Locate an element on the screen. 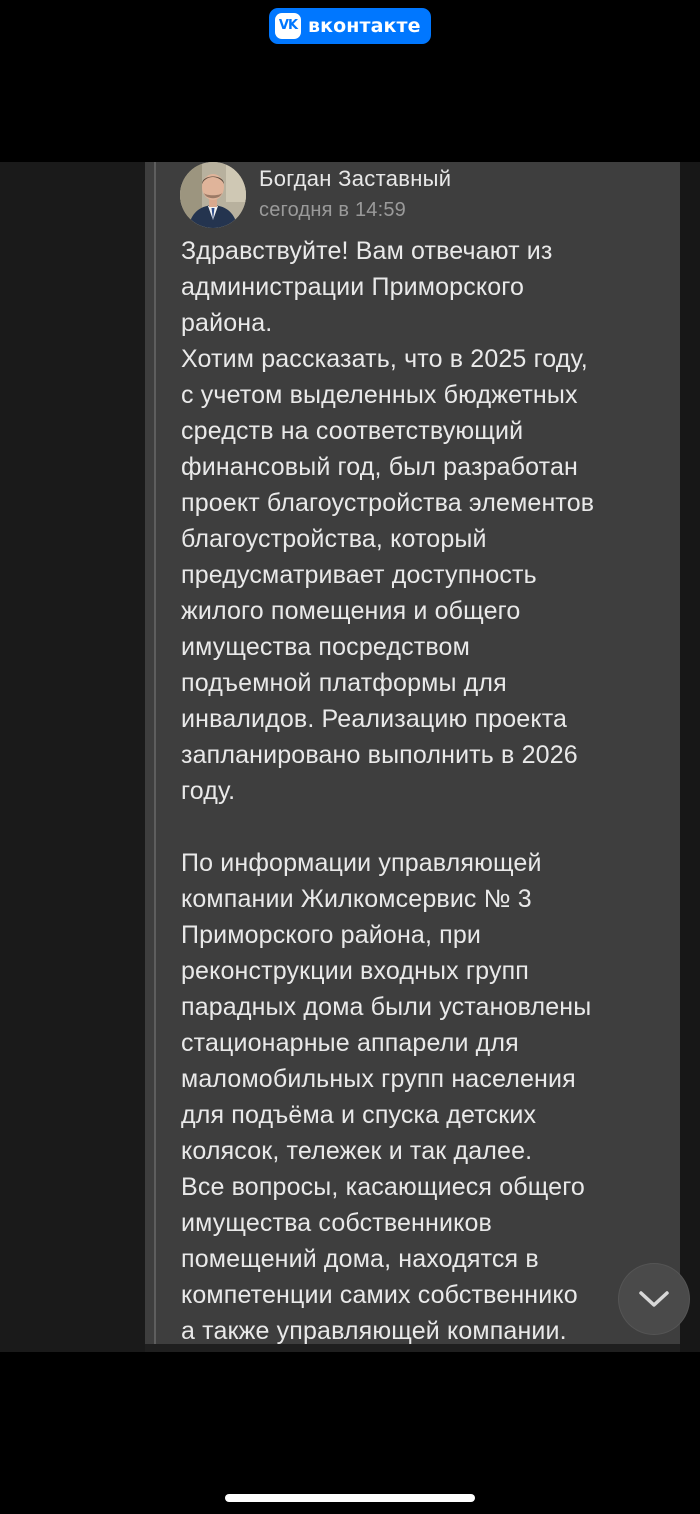 The image size is (700, 1514). comment-line: финансовый год, был разработан is located at coordinates (379, 467).